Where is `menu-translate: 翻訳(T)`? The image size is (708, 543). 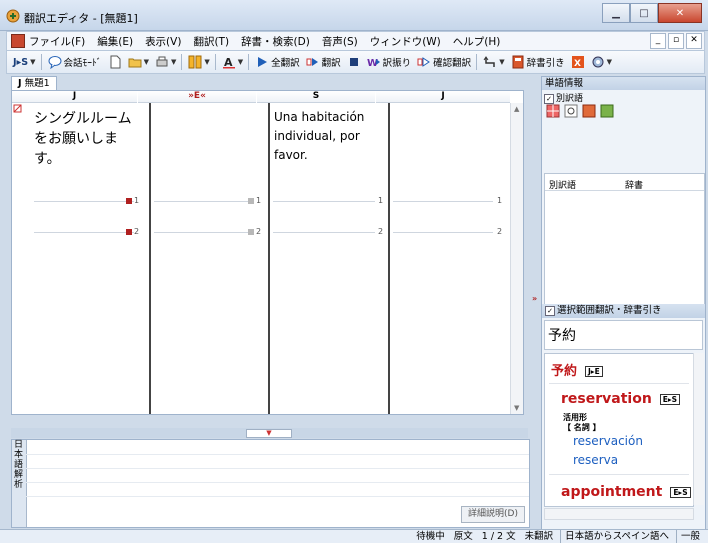
menu-translate: 翻訳(T) is located at coordinates (211, 41).